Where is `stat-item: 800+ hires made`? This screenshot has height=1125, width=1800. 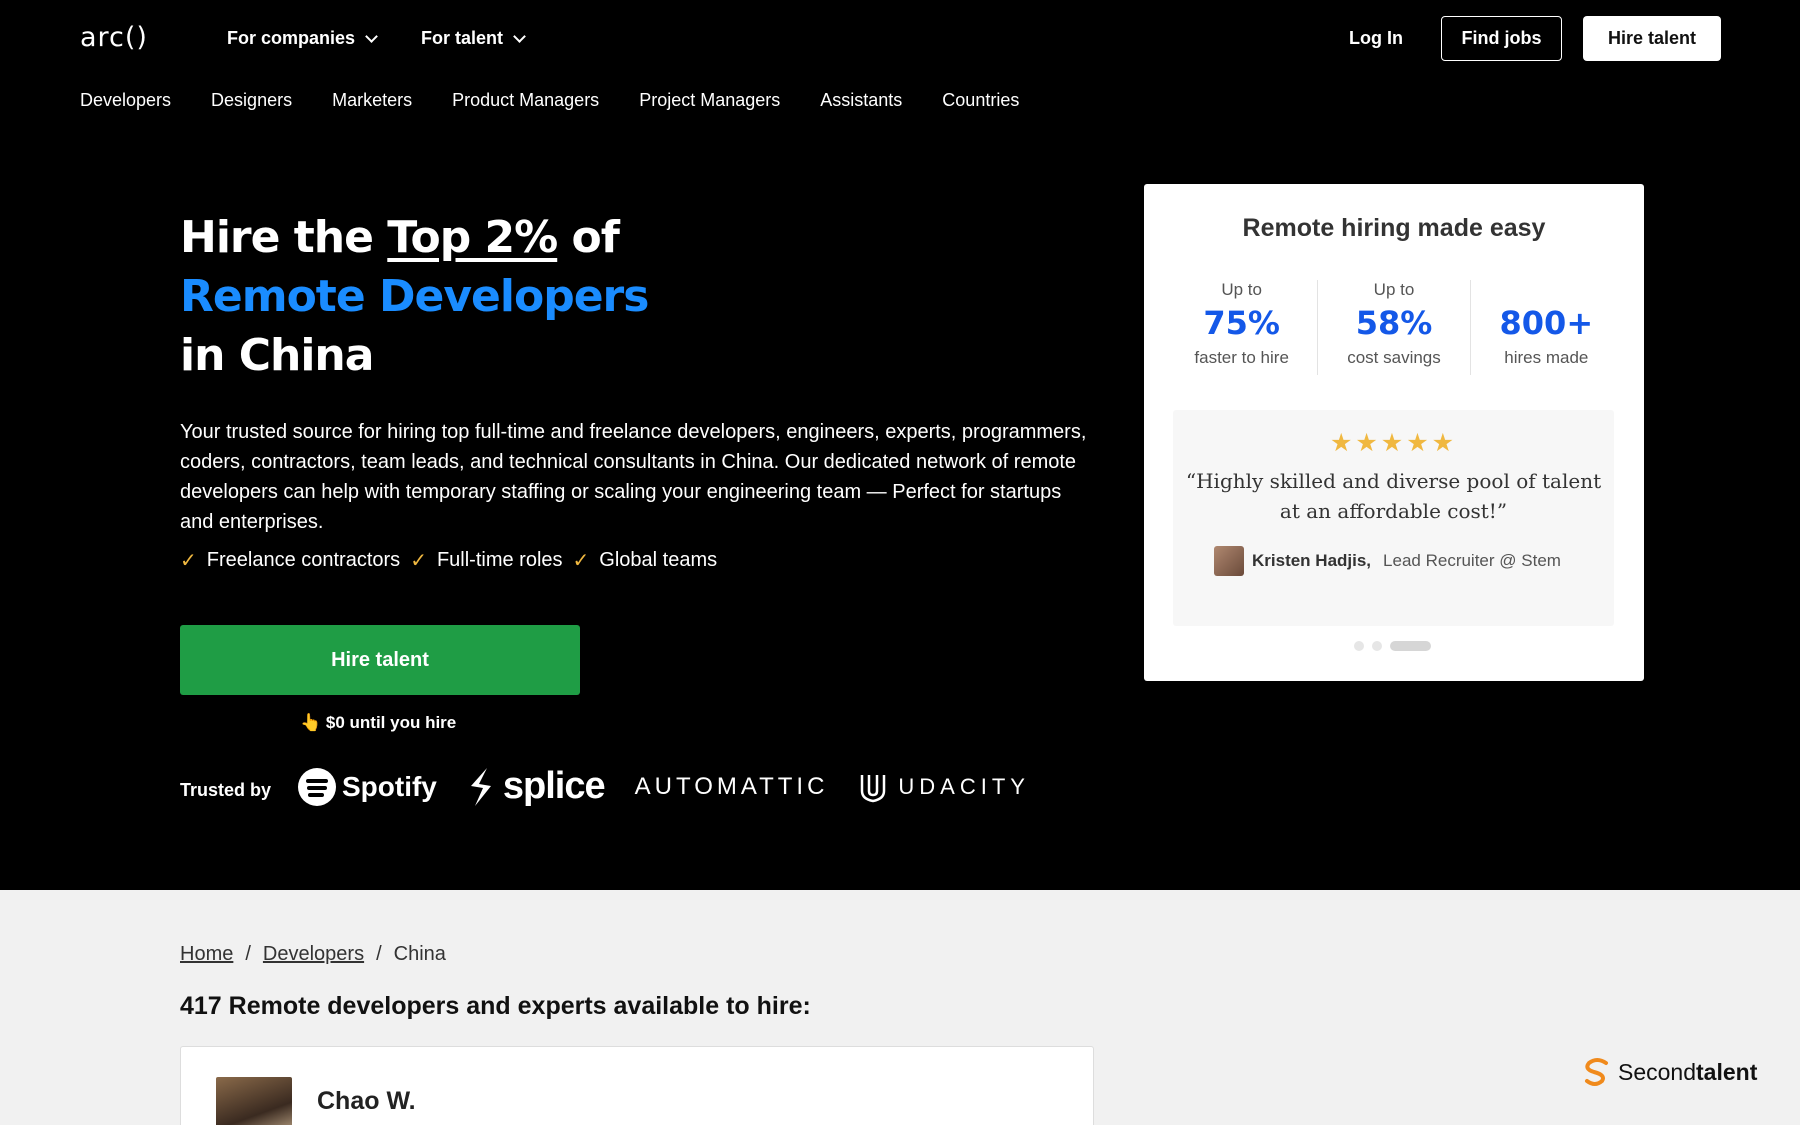 stat-item: 800+ hires made is located at coordinates (1545, 327).